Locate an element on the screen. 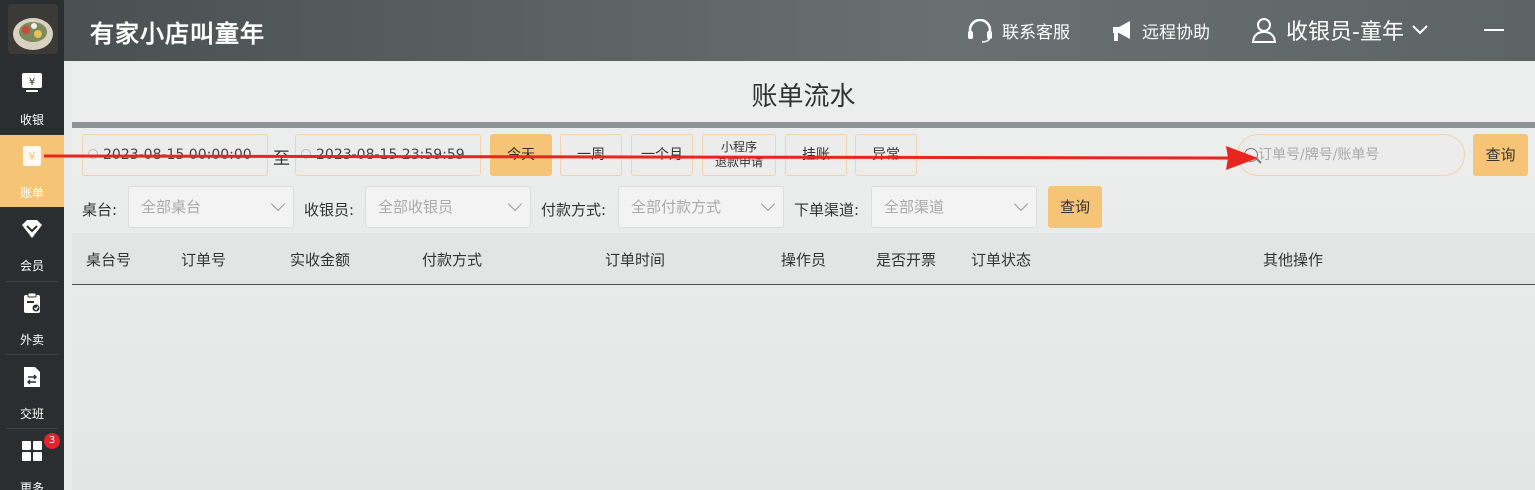 The width and height of the screenshot is (1535, 490). annotation-arrow is located at coordinates (650, 158).